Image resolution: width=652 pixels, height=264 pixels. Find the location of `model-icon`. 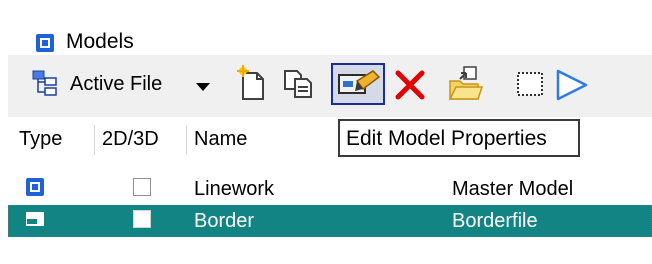

model-icon is located at coordinates (35, 187).